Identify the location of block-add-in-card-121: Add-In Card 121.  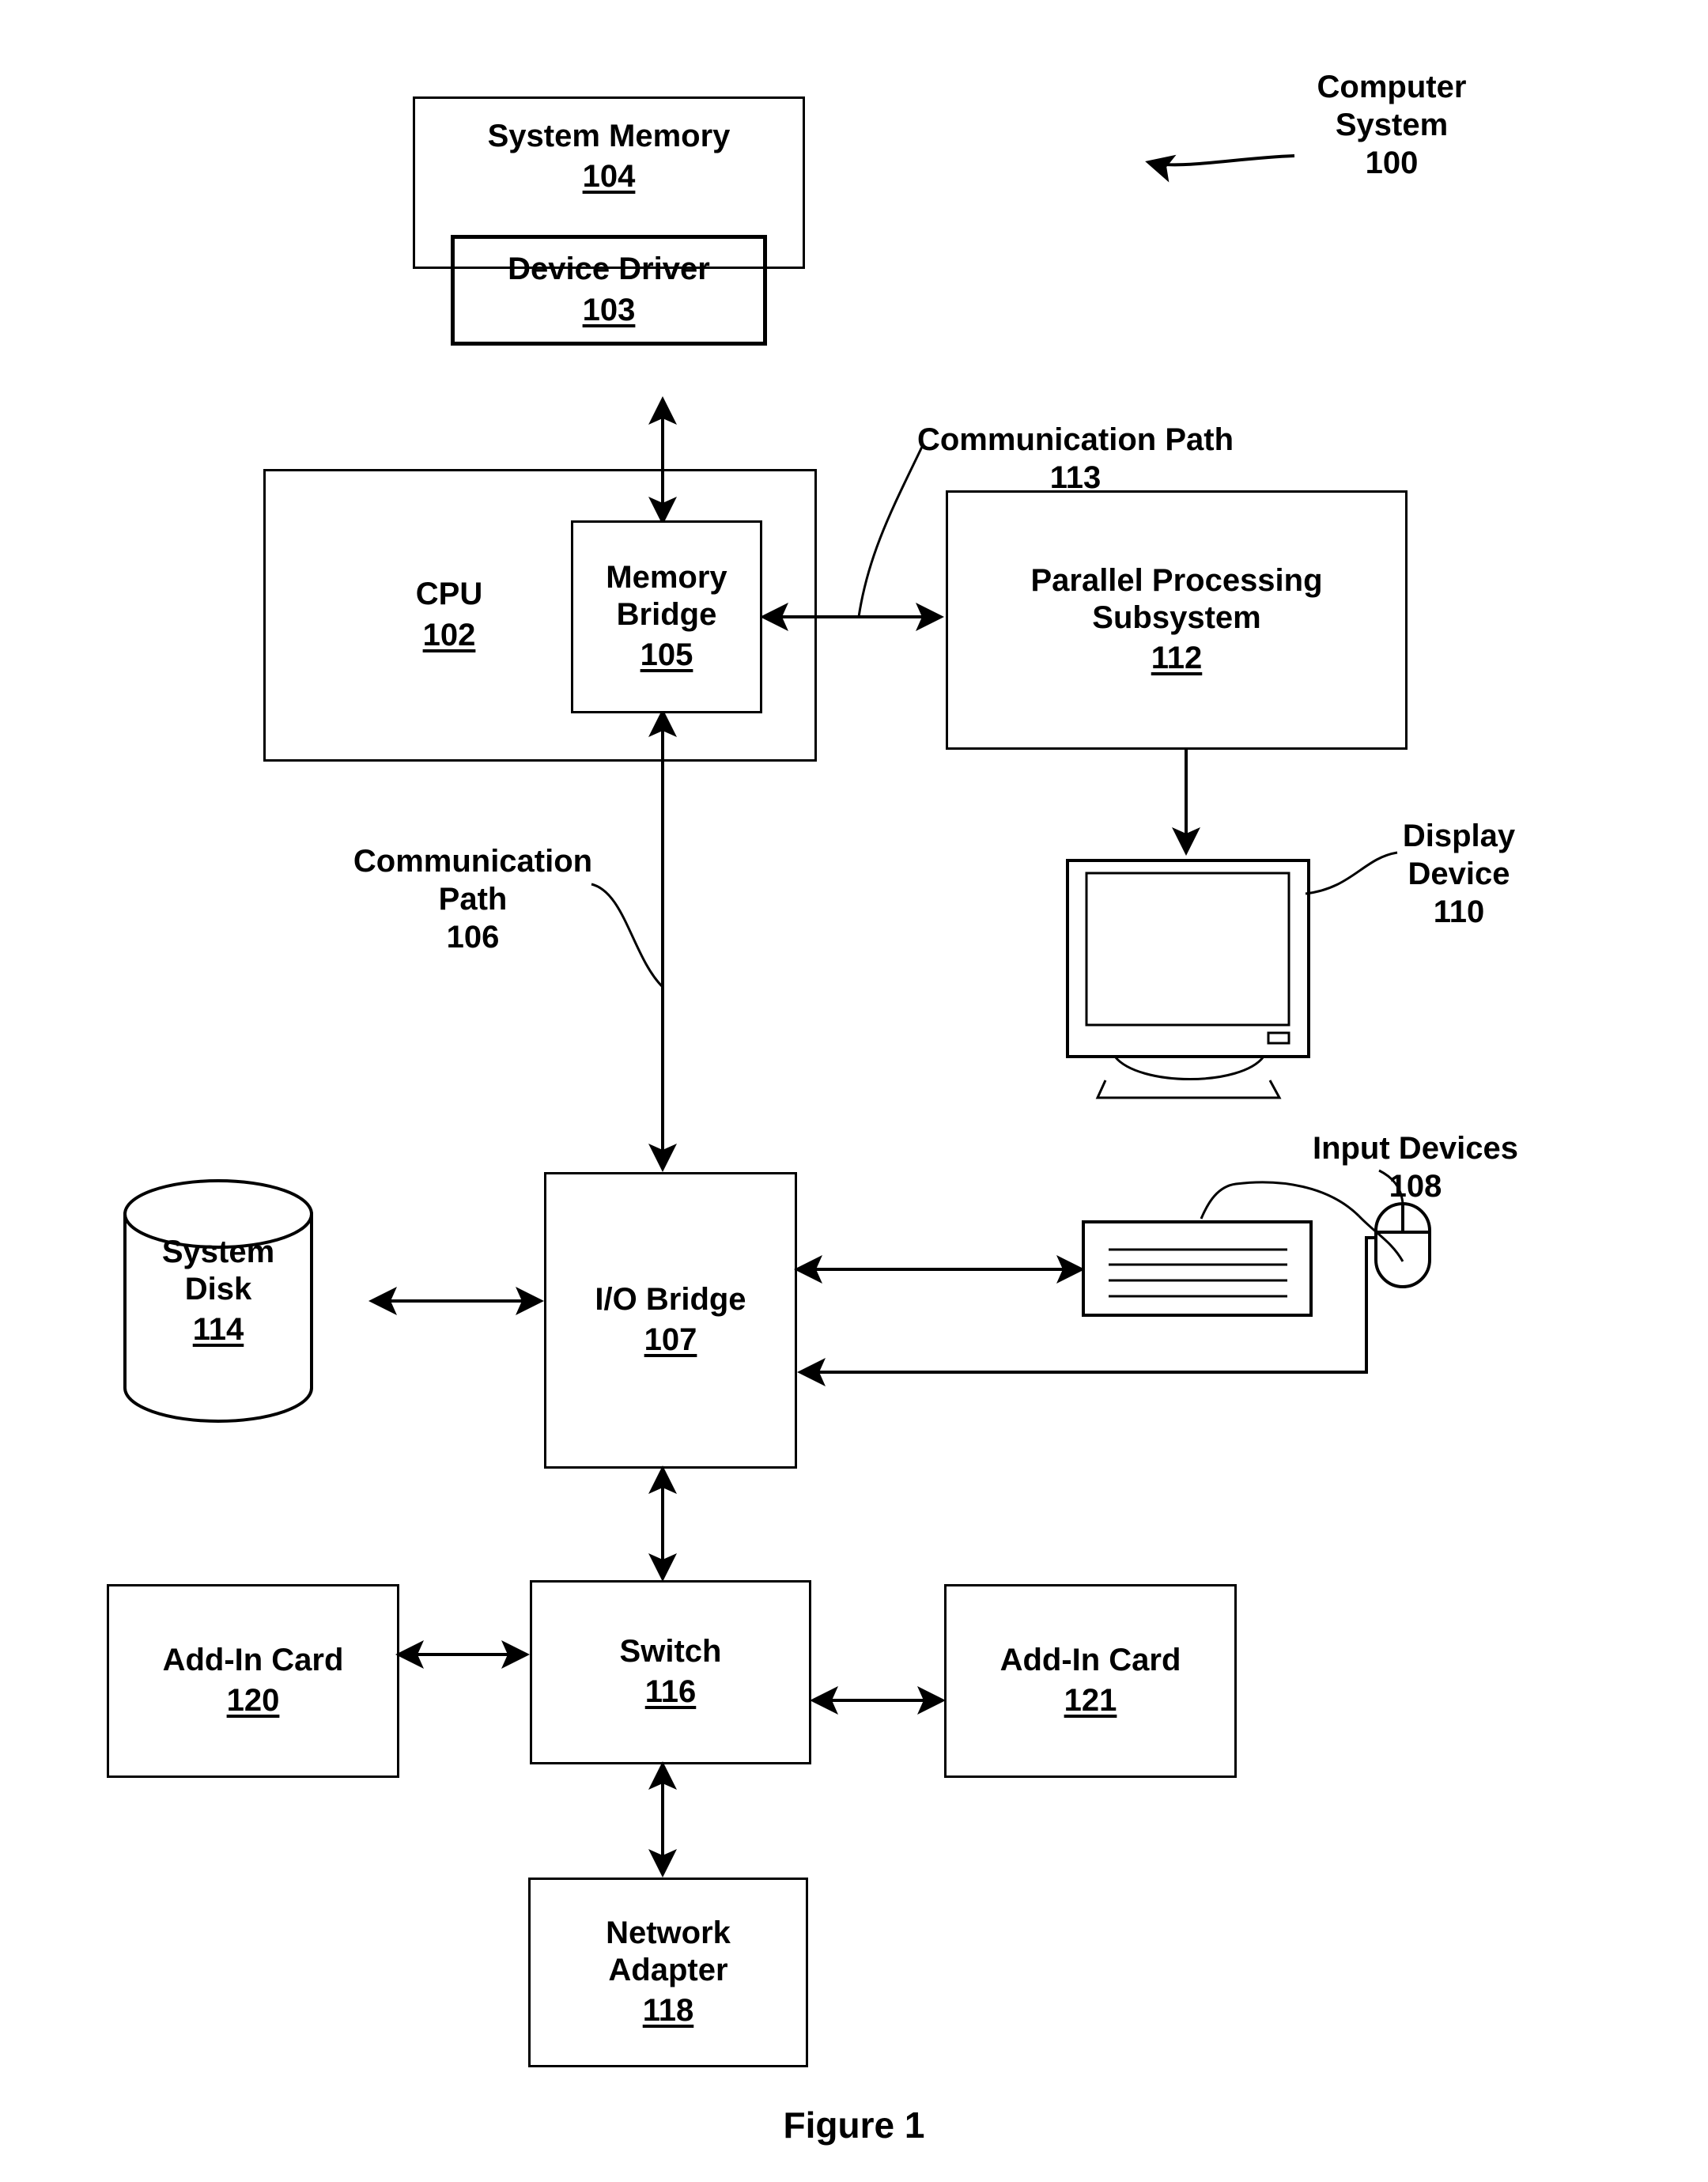
(1090, 1681).